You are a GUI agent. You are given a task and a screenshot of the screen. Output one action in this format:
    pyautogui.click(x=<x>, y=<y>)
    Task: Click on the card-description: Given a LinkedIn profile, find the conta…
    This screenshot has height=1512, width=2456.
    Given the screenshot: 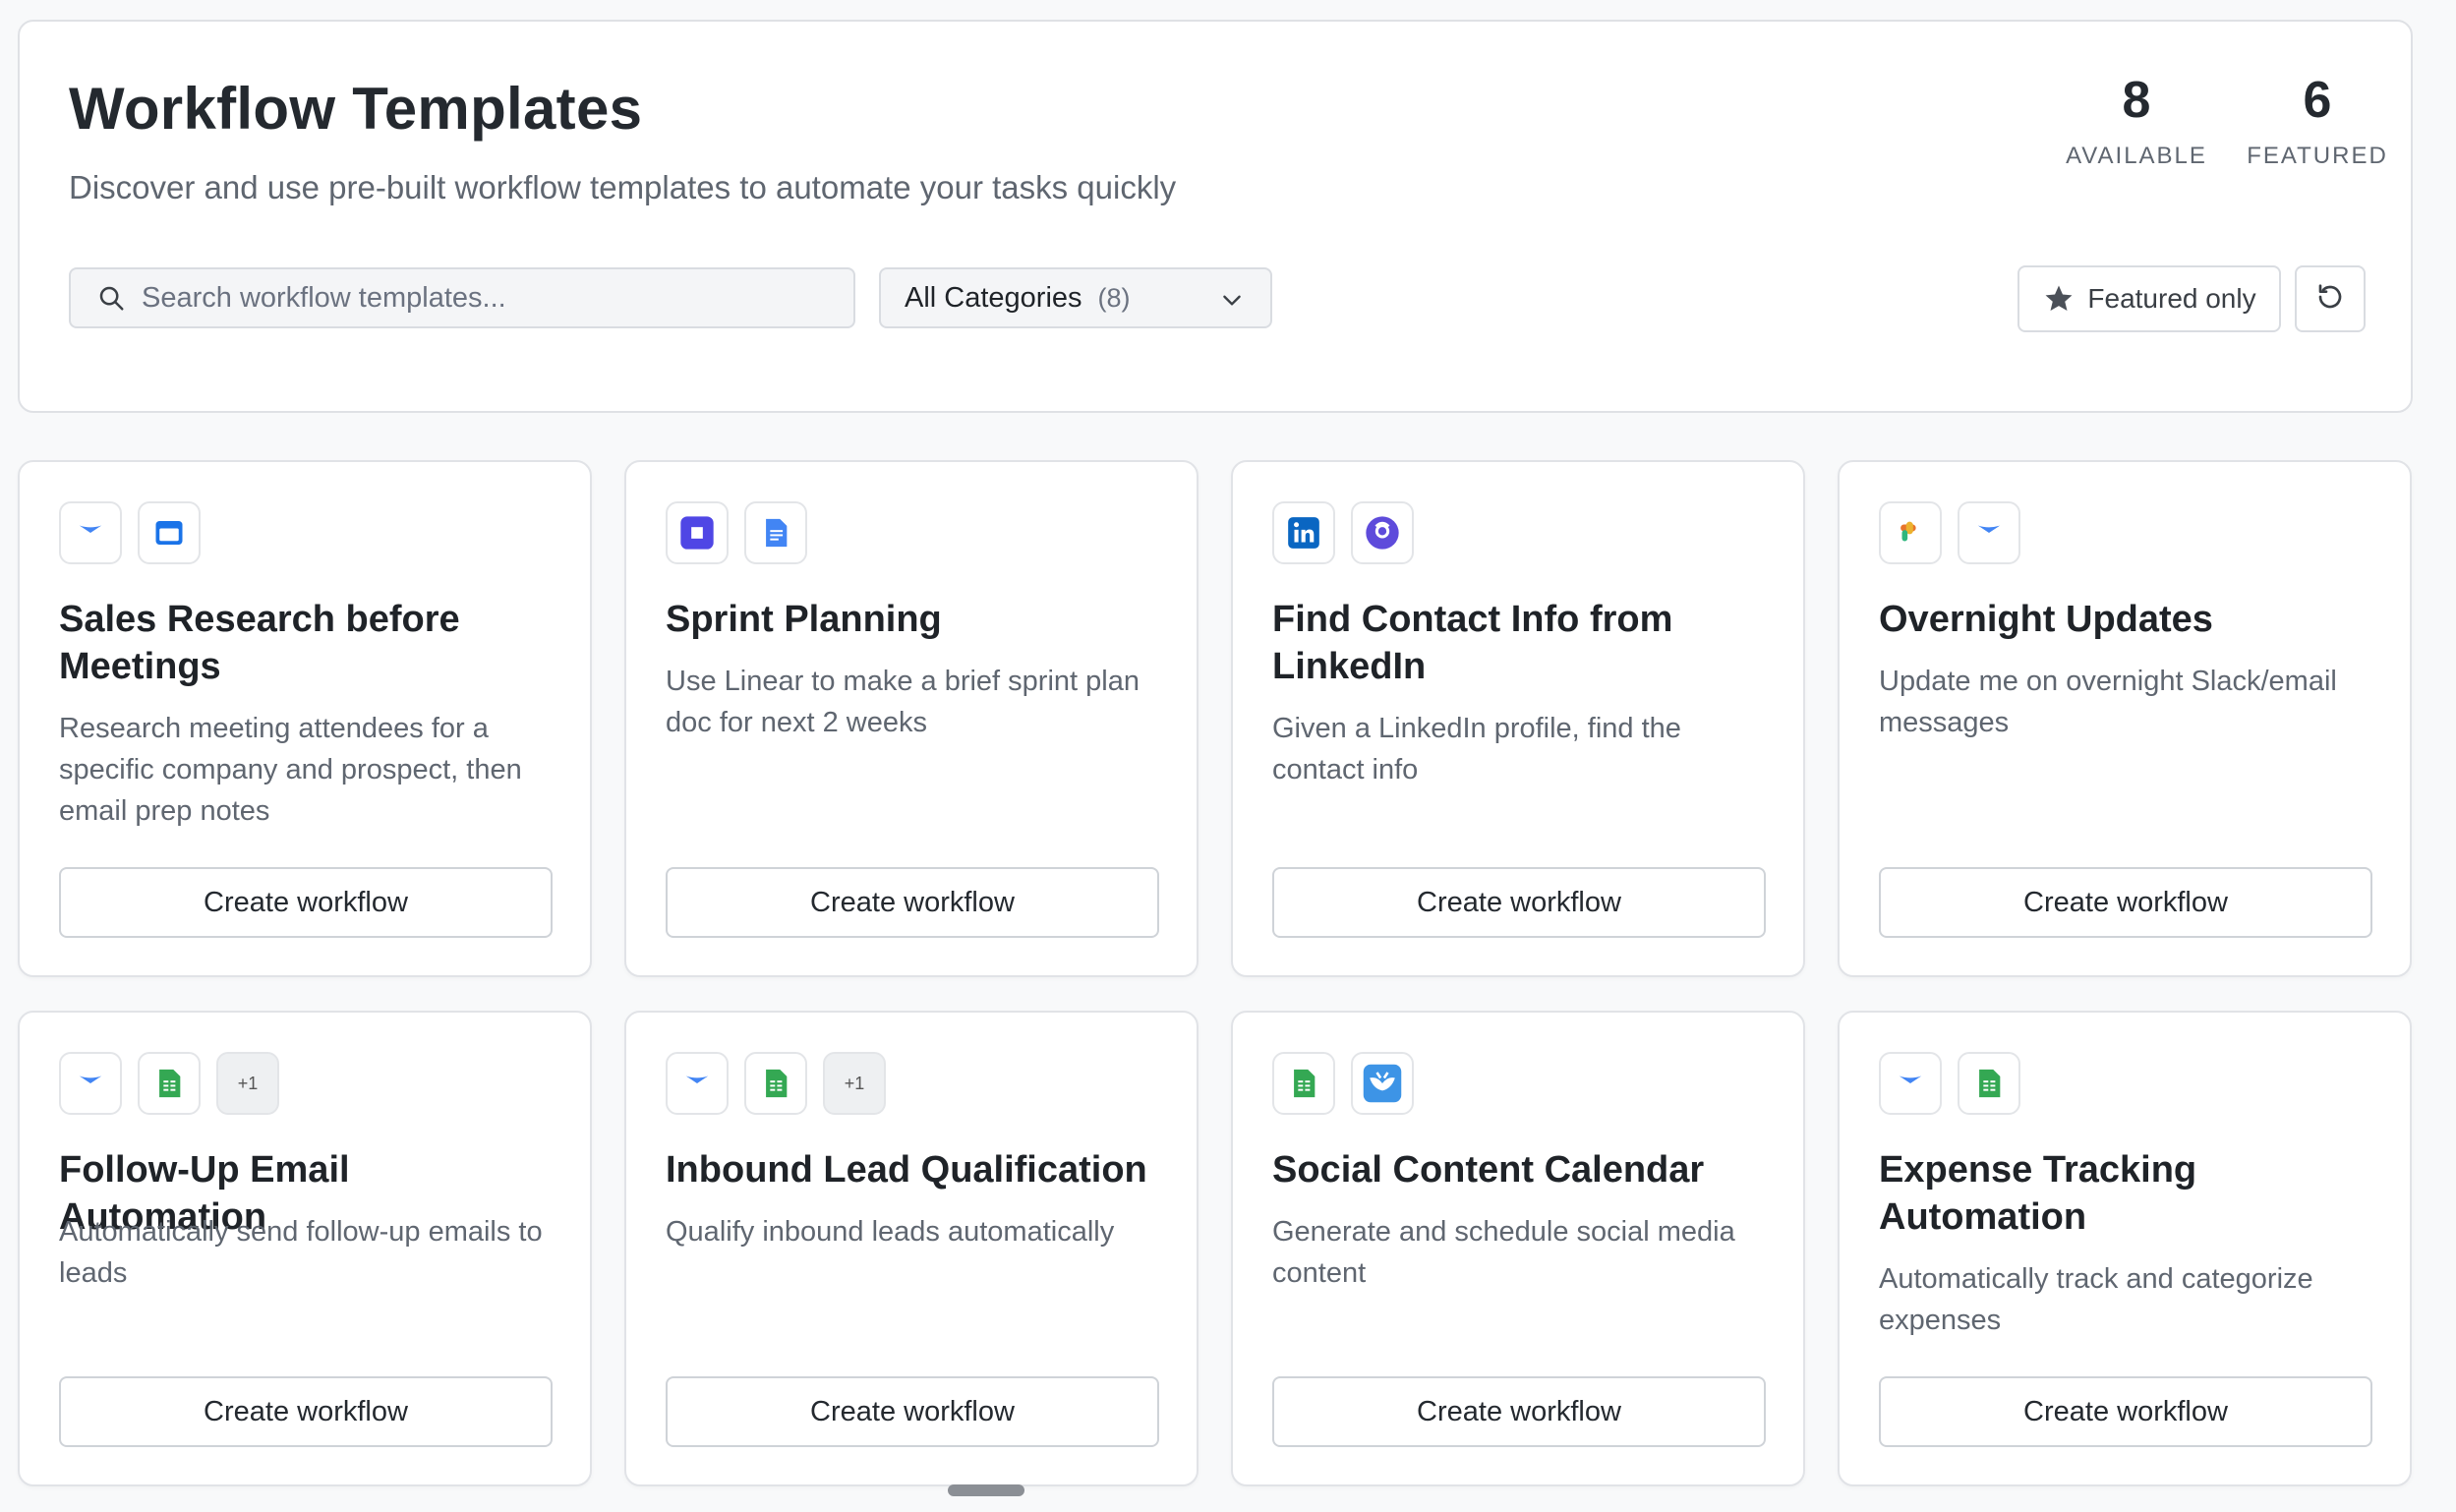 What is the action you would take?
    pyautogui.click(x=1476, y=749)
    